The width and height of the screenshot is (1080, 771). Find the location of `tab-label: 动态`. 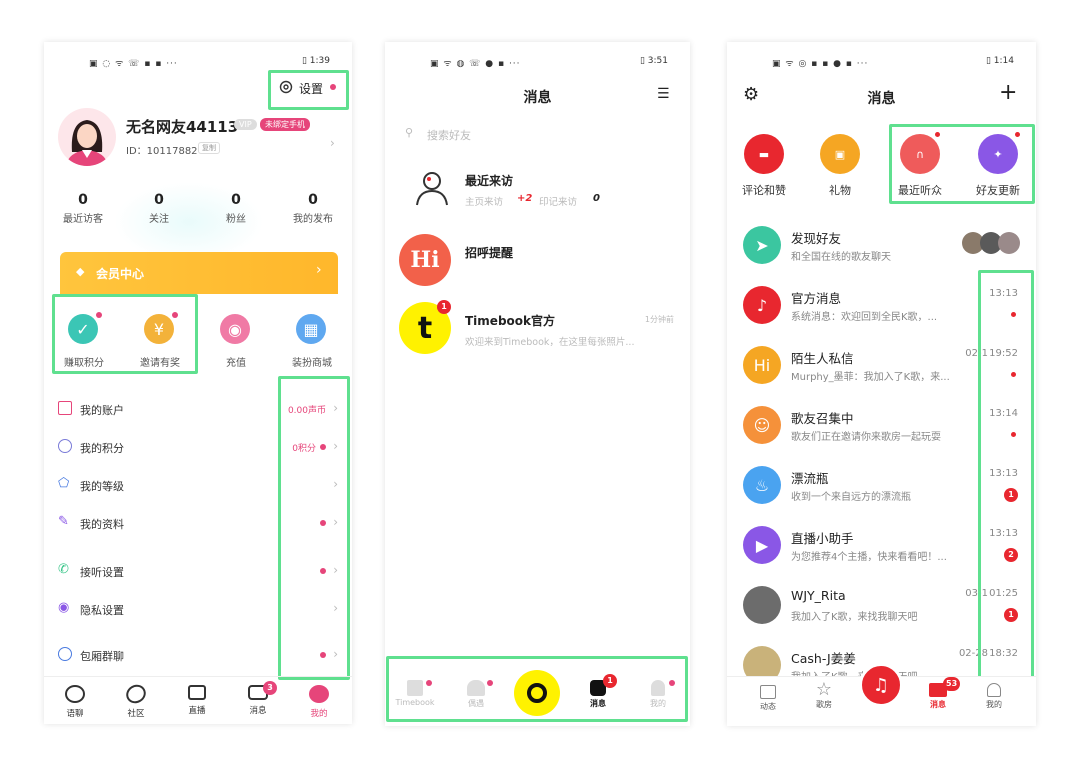

tab-label: 动态 is located at coordinates (768, 706).